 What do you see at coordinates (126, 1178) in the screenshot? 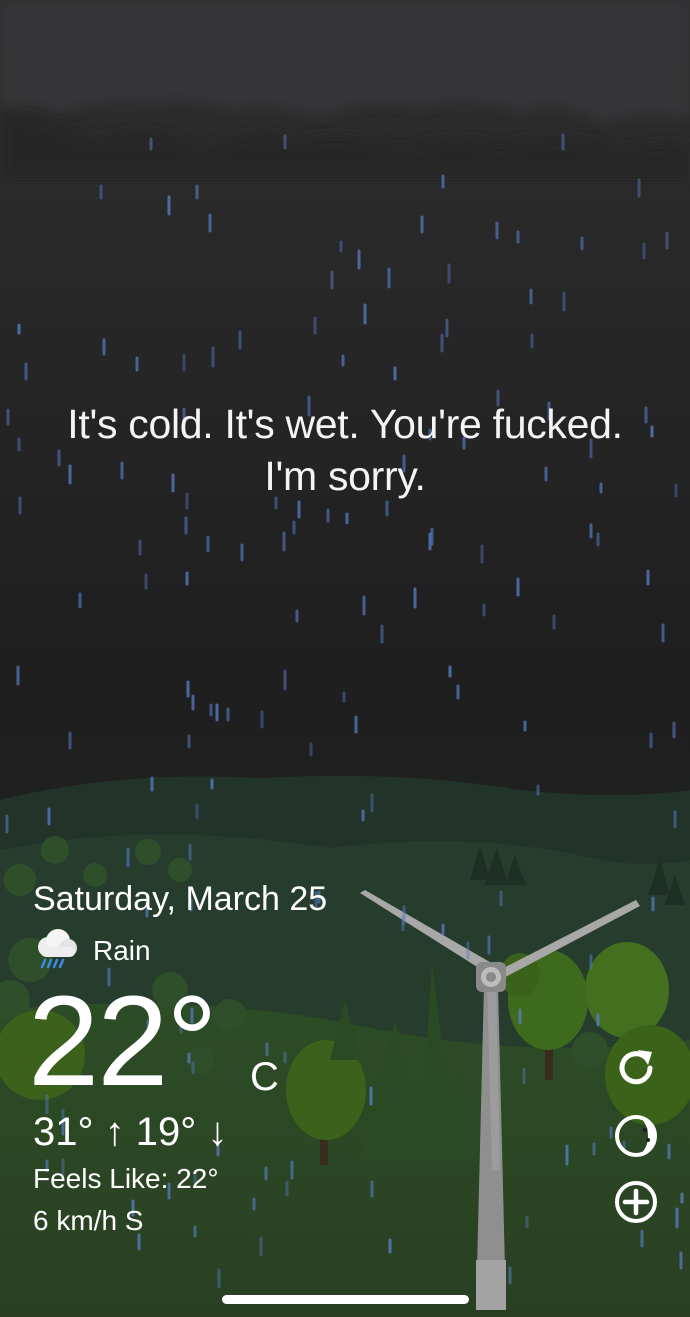
I see `feels-like: Feels Like: 22°` at bounding box center [126, 1178].